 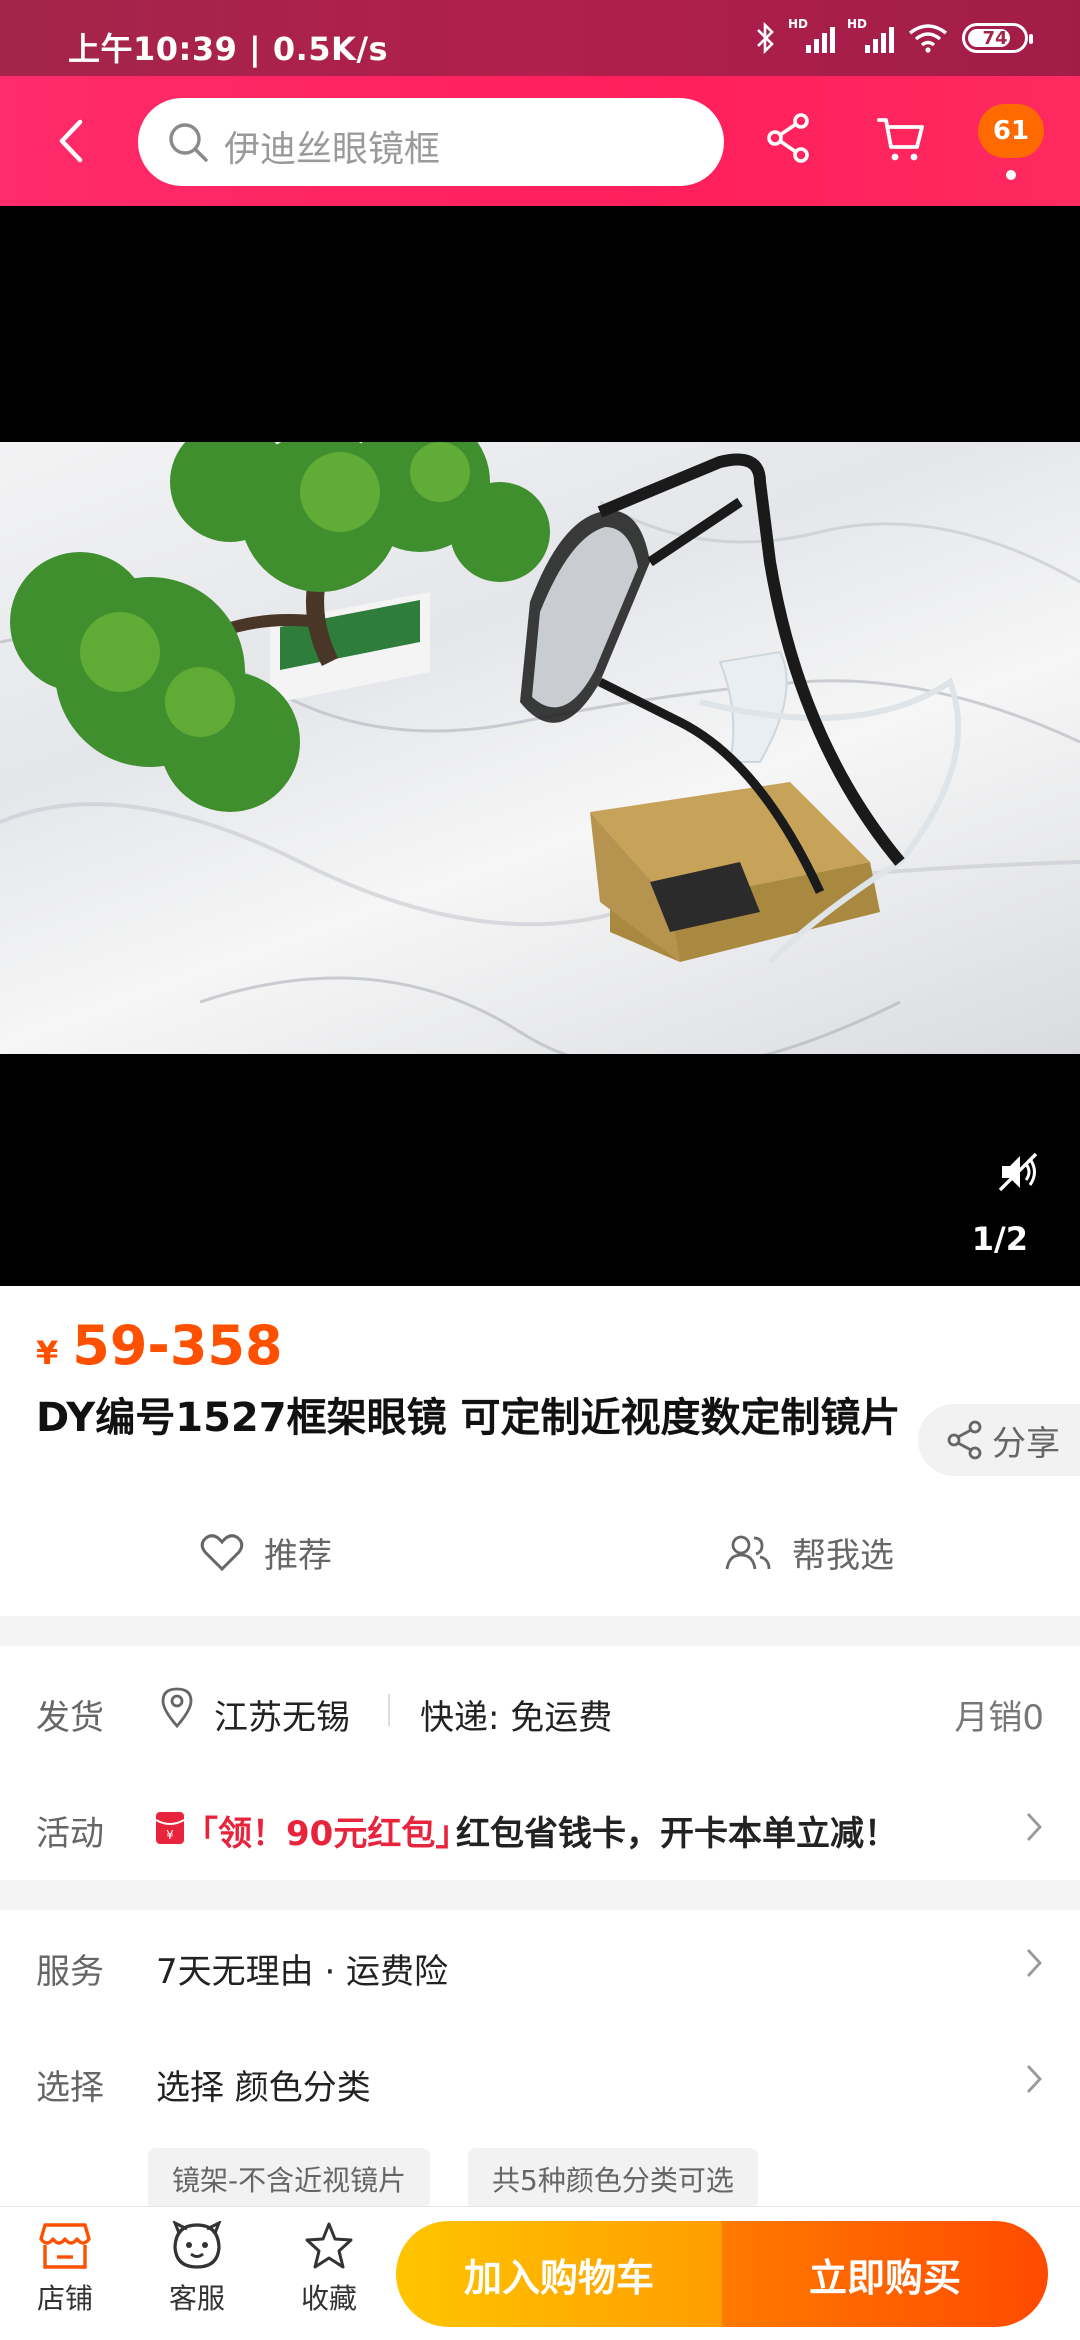 I want to click on battery-icon: 74, so click(x=997, y=38).